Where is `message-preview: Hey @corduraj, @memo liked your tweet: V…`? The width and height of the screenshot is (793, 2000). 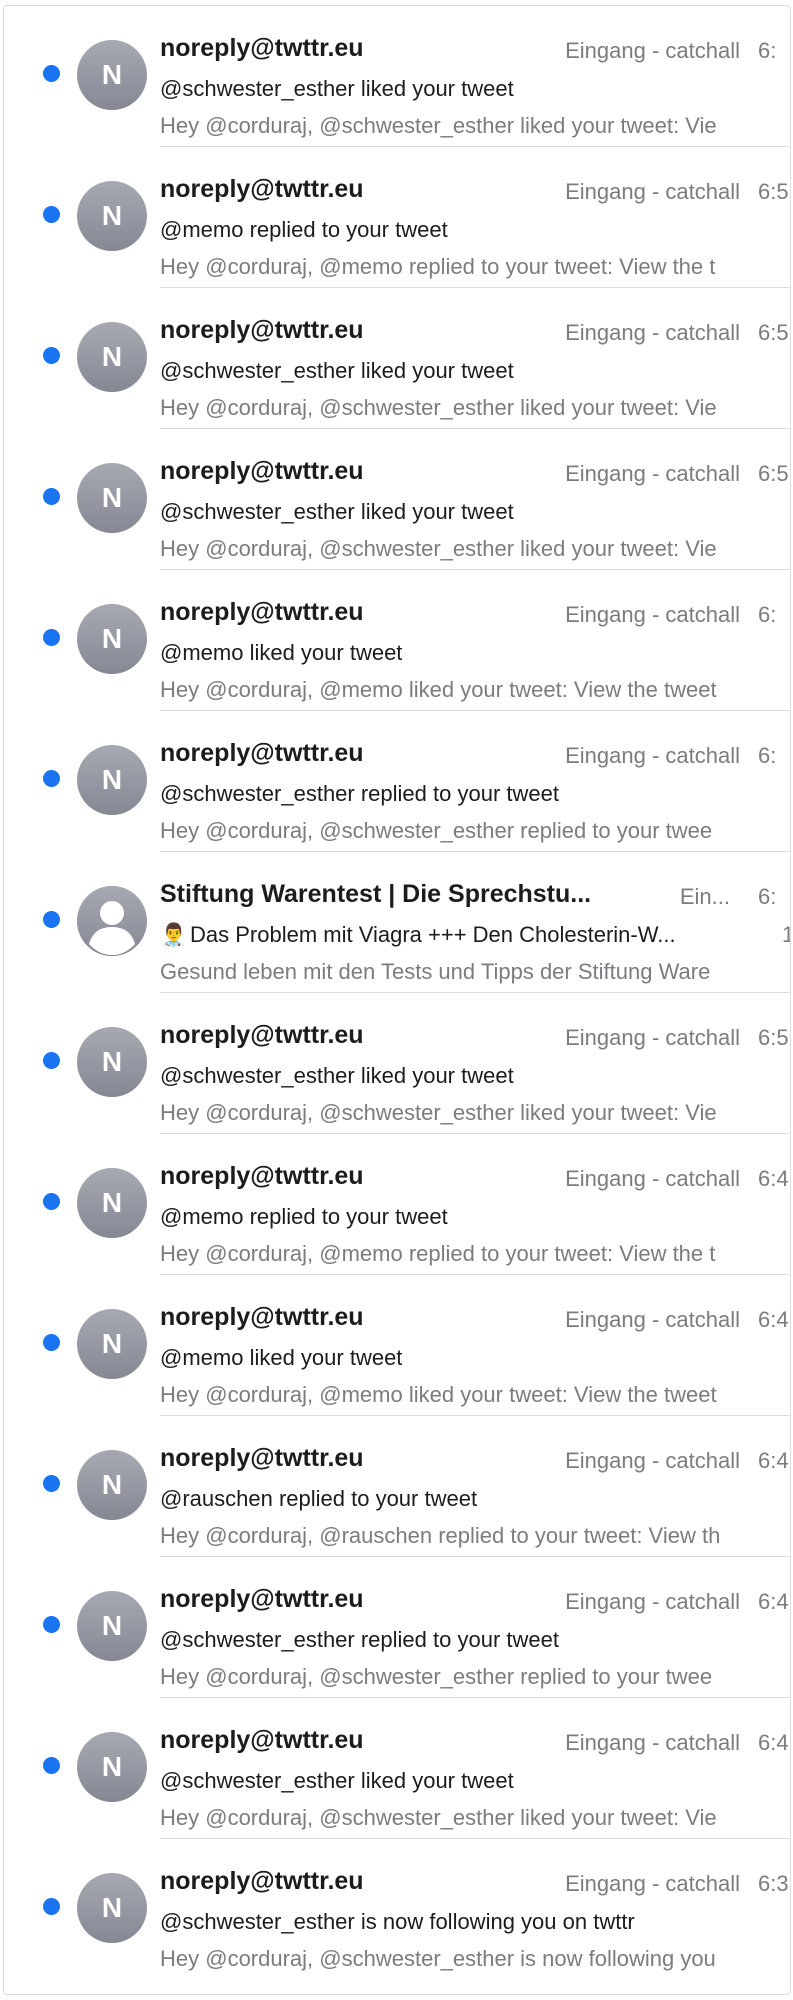 message-preview: Hey @corduraj, @memo liked your tweet: V… is located at coordinates (438, 1394).